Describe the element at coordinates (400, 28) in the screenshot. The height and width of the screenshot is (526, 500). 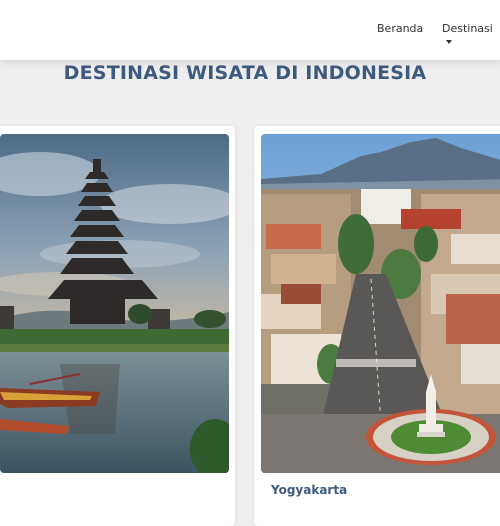
I see `nav-link-beranda: Beranda` at that location.